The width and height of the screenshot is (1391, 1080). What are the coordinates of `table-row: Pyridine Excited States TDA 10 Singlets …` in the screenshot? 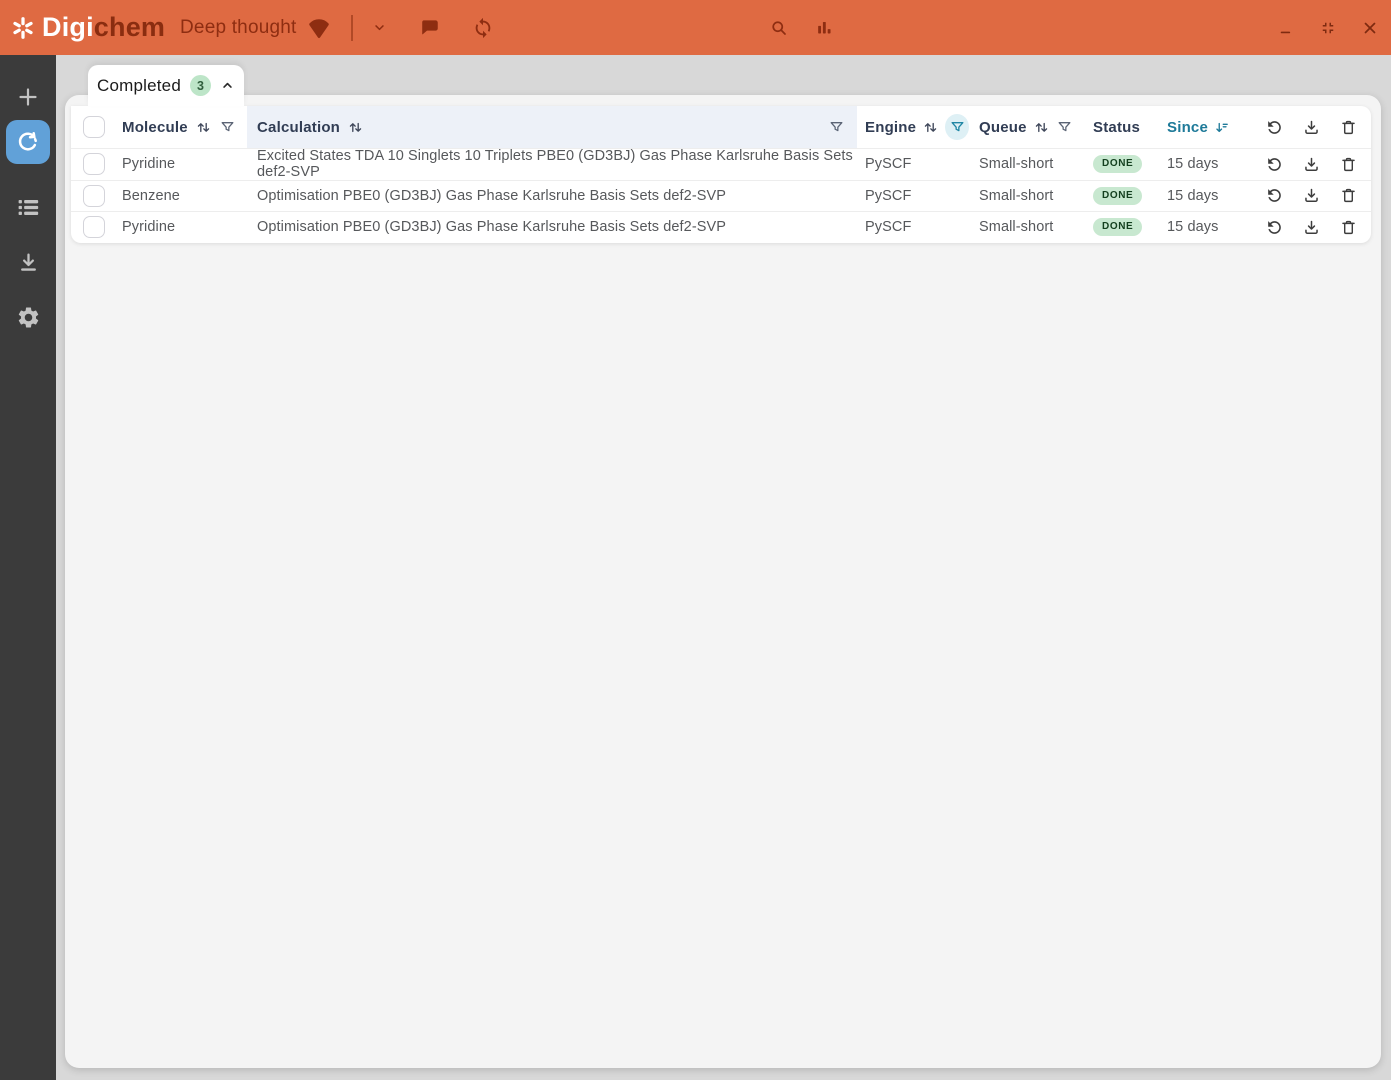 It's located at (721, 164).